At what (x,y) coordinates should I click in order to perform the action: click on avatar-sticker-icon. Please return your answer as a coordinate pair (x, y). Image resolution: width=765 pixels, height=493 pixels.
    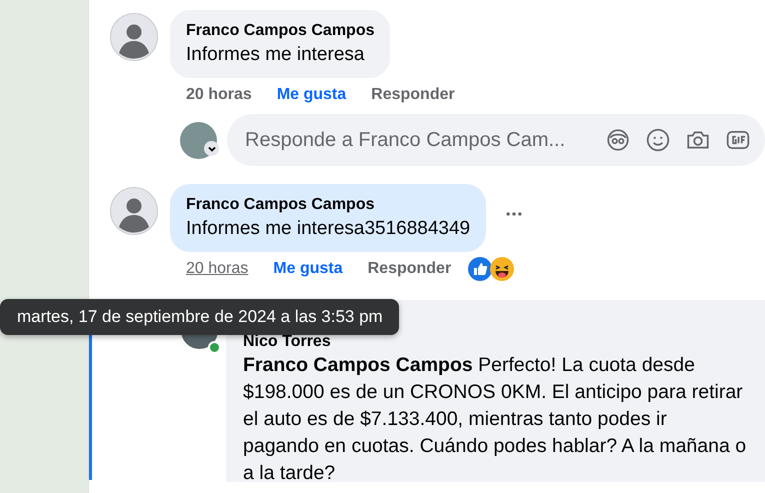
    Looking at the image, I should click on (618, 140).